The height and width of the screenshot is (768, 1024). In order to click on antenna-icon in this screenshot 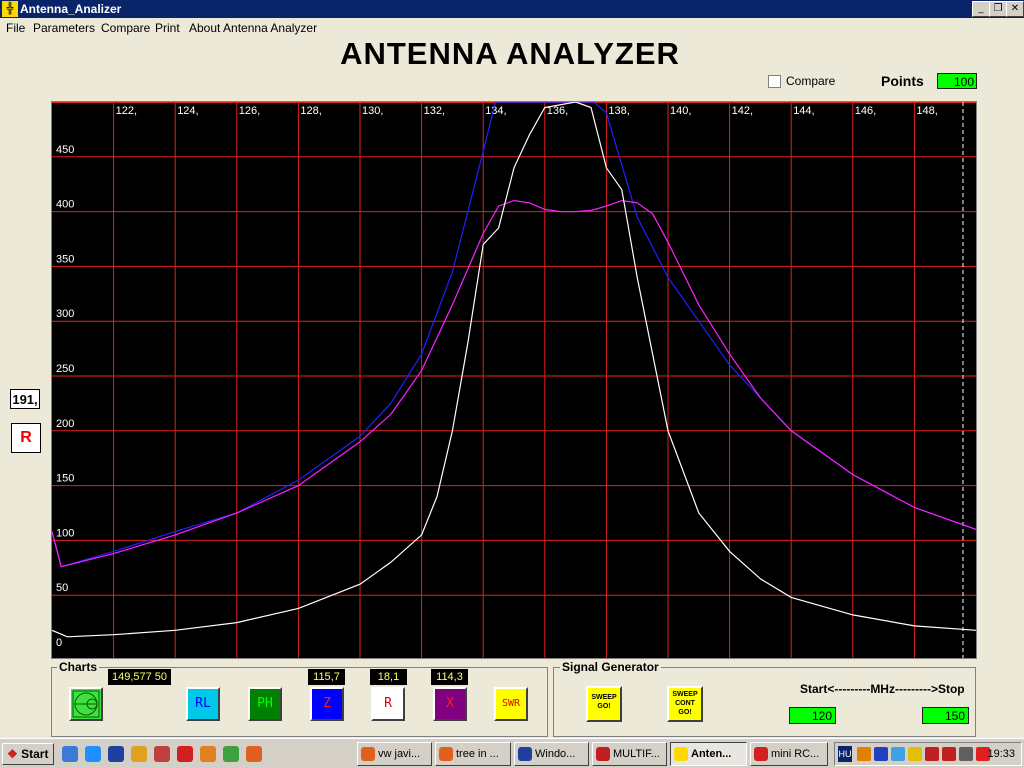, I will do `click(681, 754)`.